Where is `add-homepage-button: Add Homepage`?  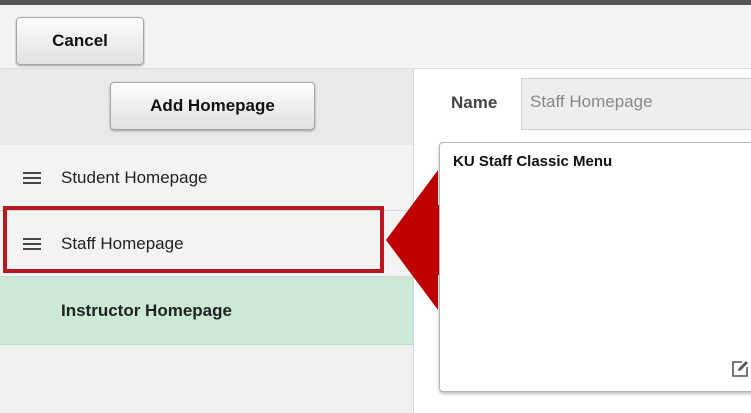 add-homepage-button: Add Homepage is located at coordinates (212, 106).